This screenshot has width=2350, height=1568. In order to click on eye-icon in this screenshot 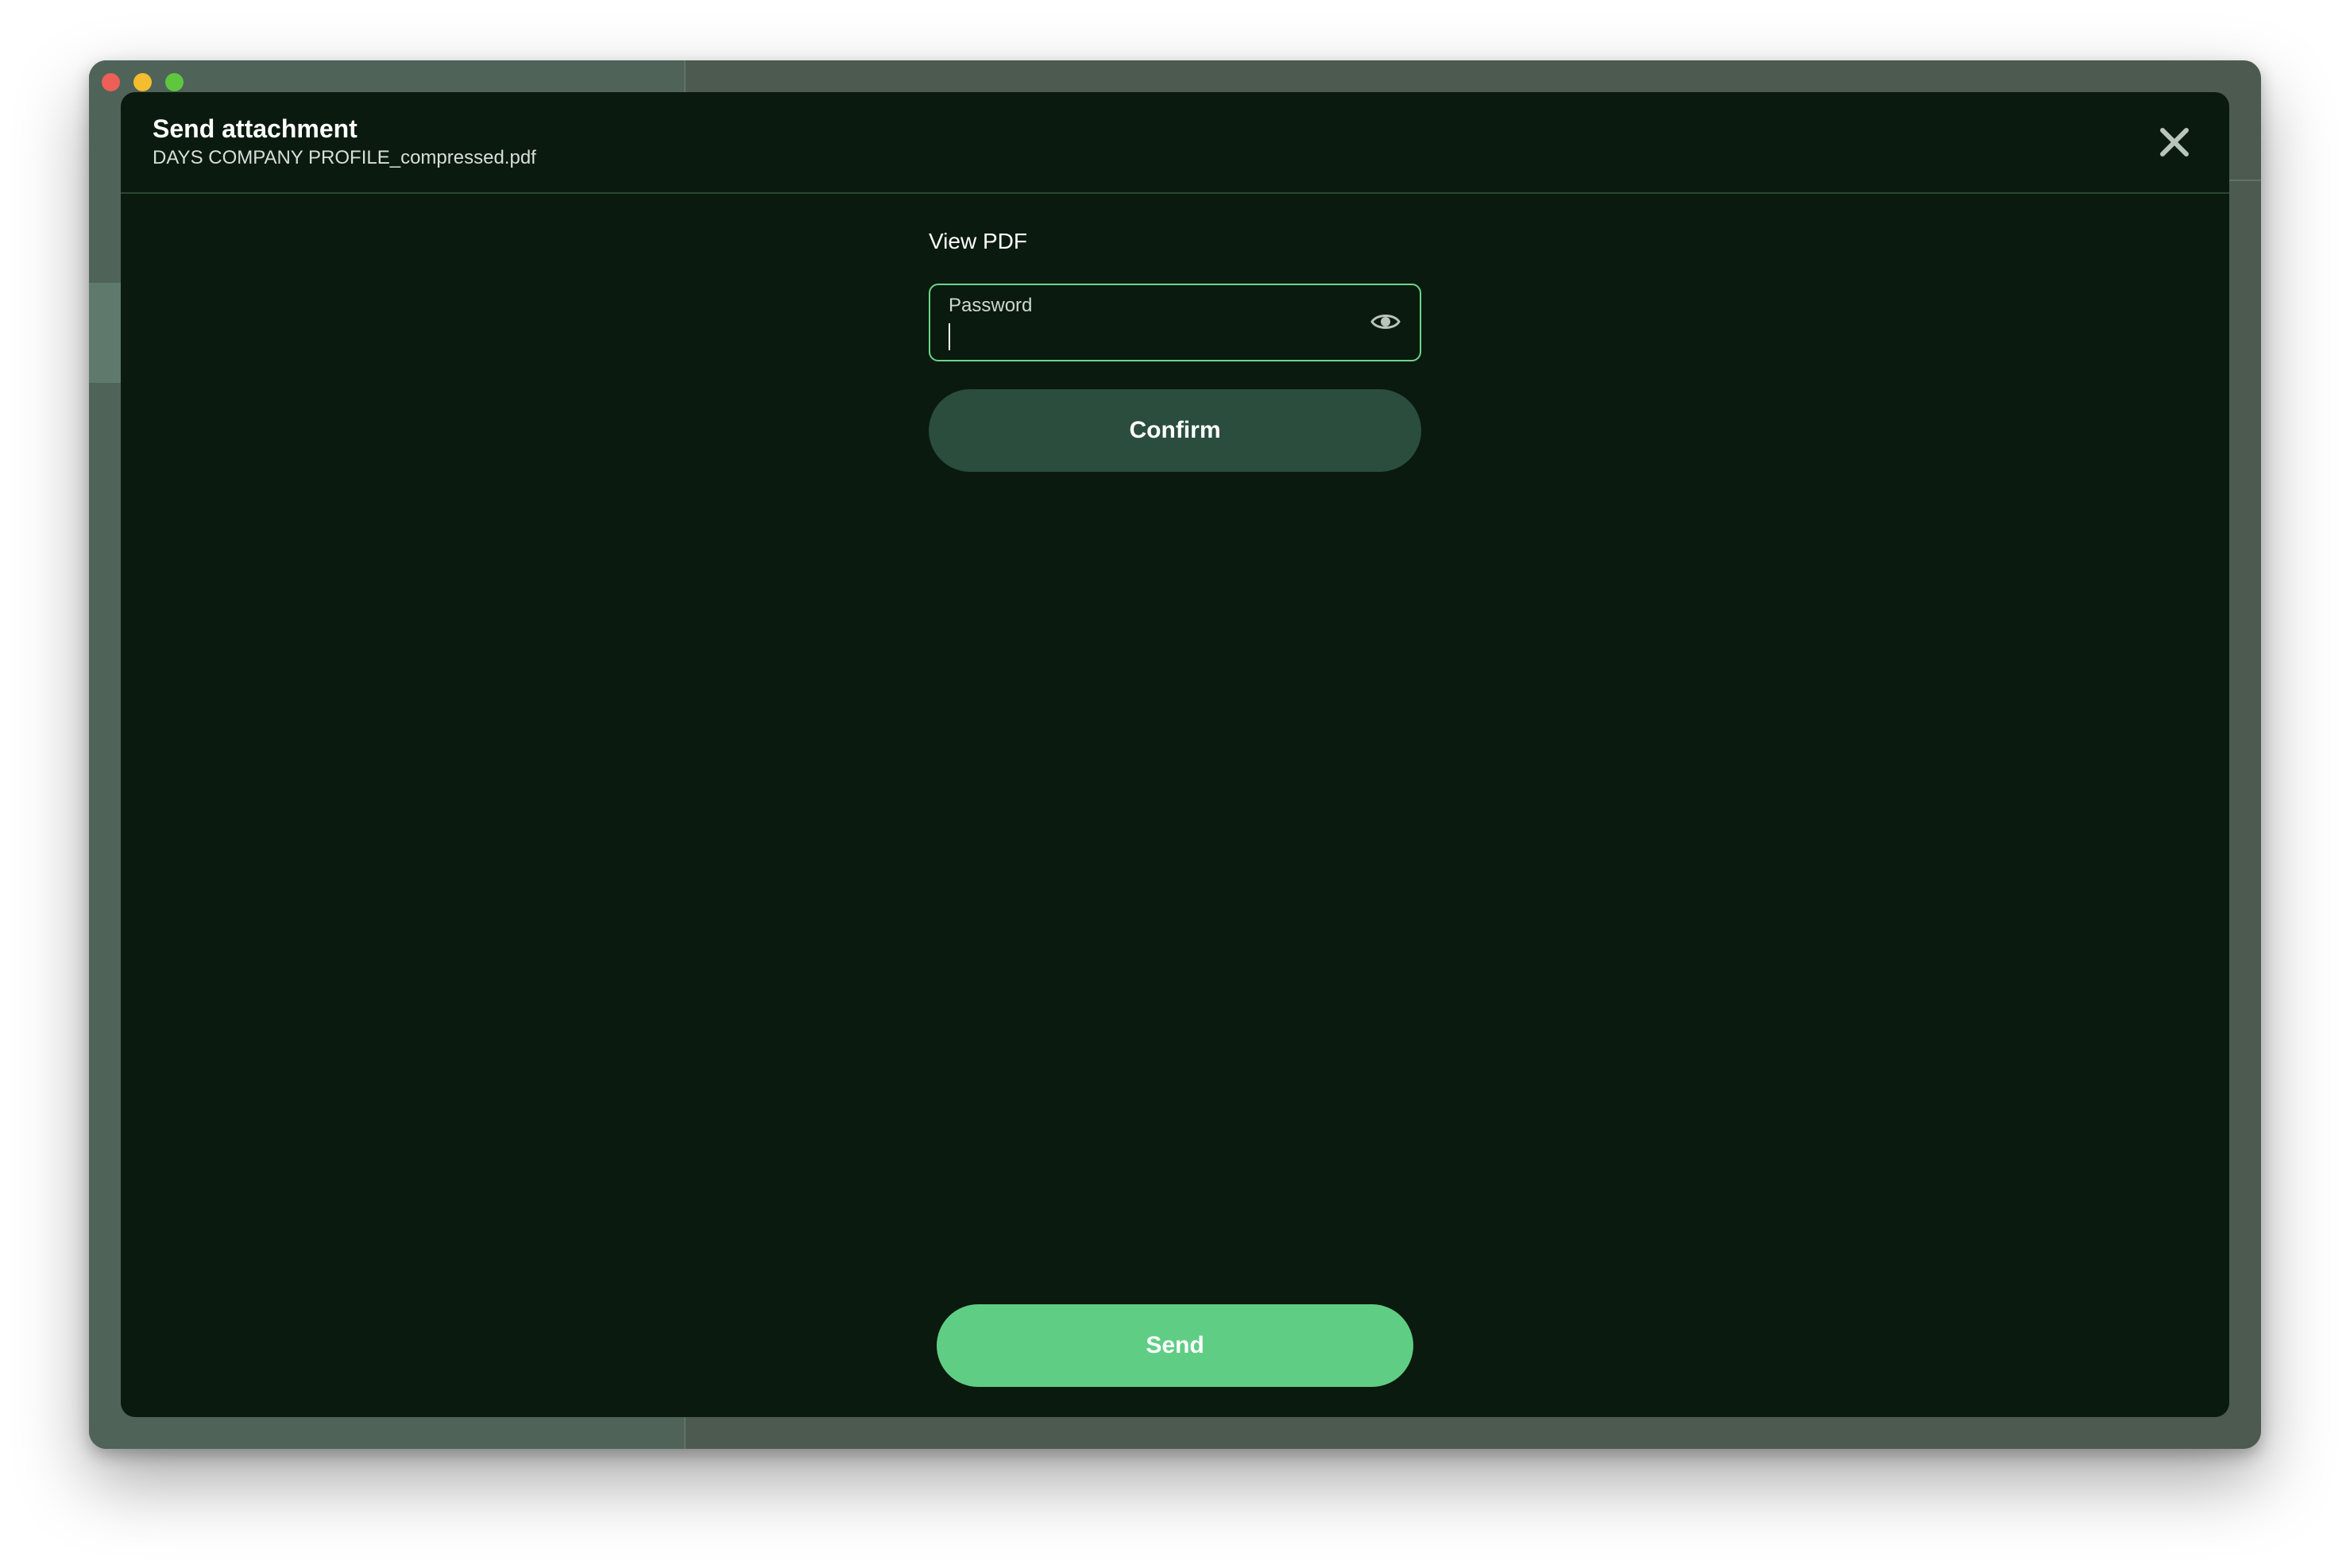, I will do `click(1385, 322)`.